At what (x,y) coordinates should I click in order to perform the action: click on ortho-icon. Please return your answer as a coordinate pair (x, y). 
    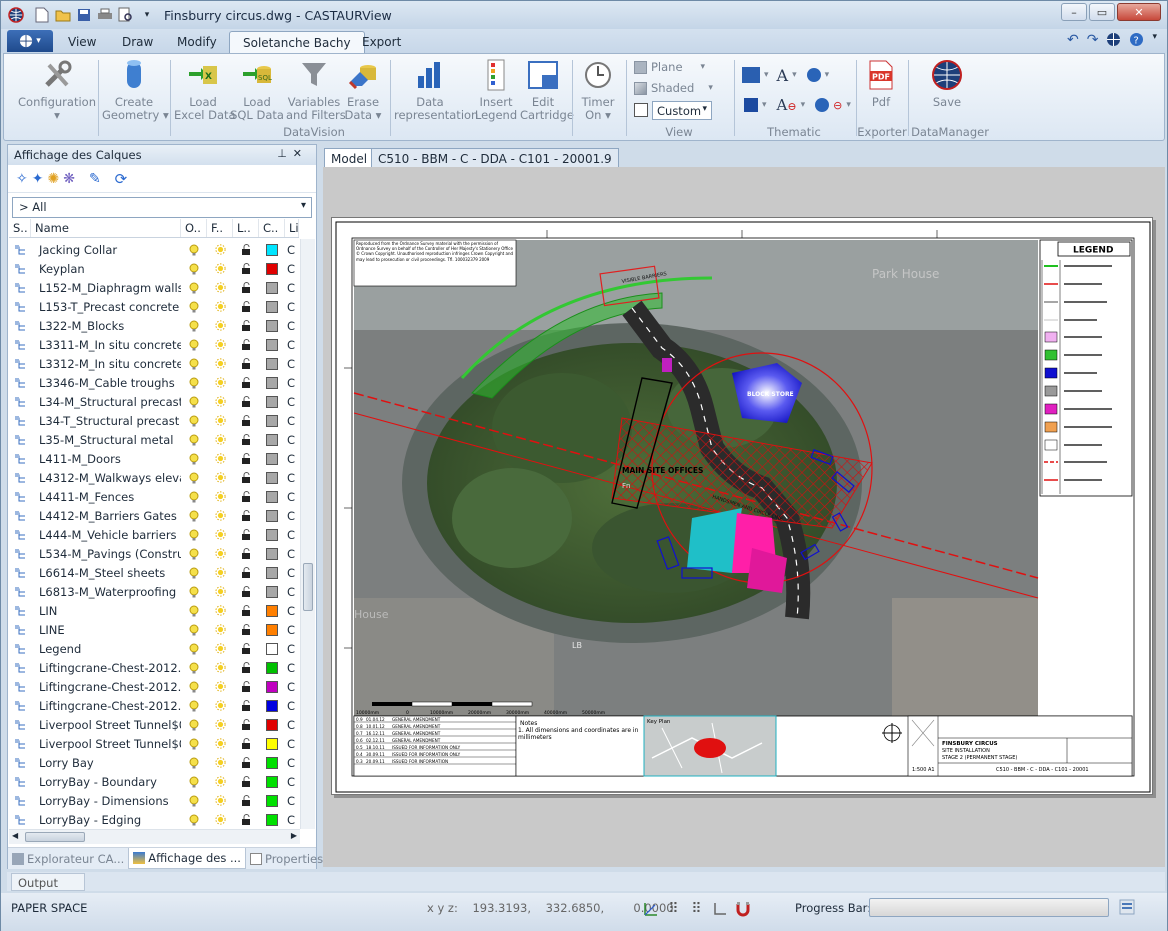
    Looking at the image, I should click on (719, 908).